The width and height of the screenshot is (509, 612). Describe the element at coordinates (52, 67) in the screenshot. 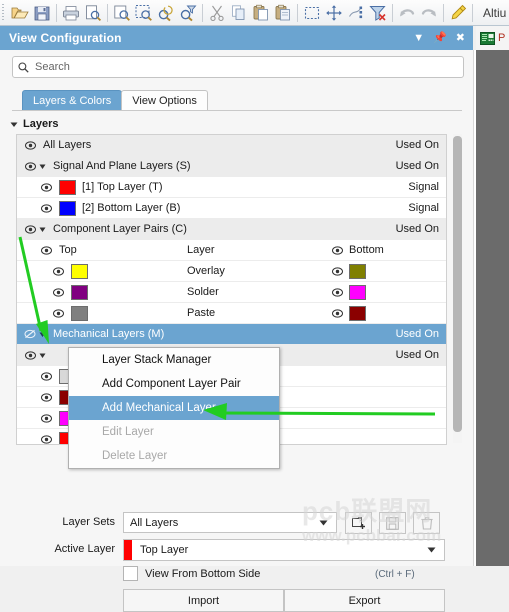

I see `search-placeholder: Search` at that location.